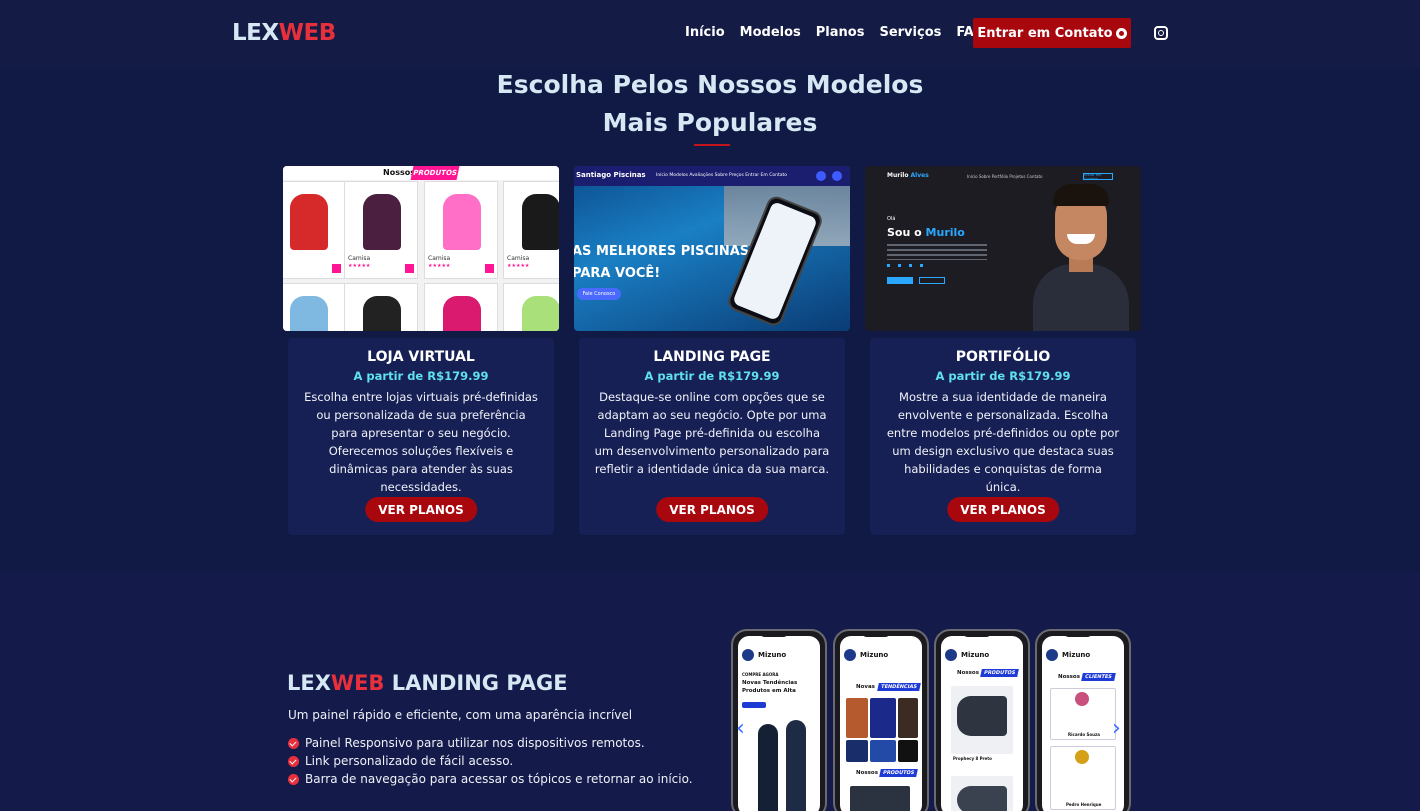 The width and height of the screenshot is (1420, 811). I want to click on menu-inicio: Início, so click(705, 32).